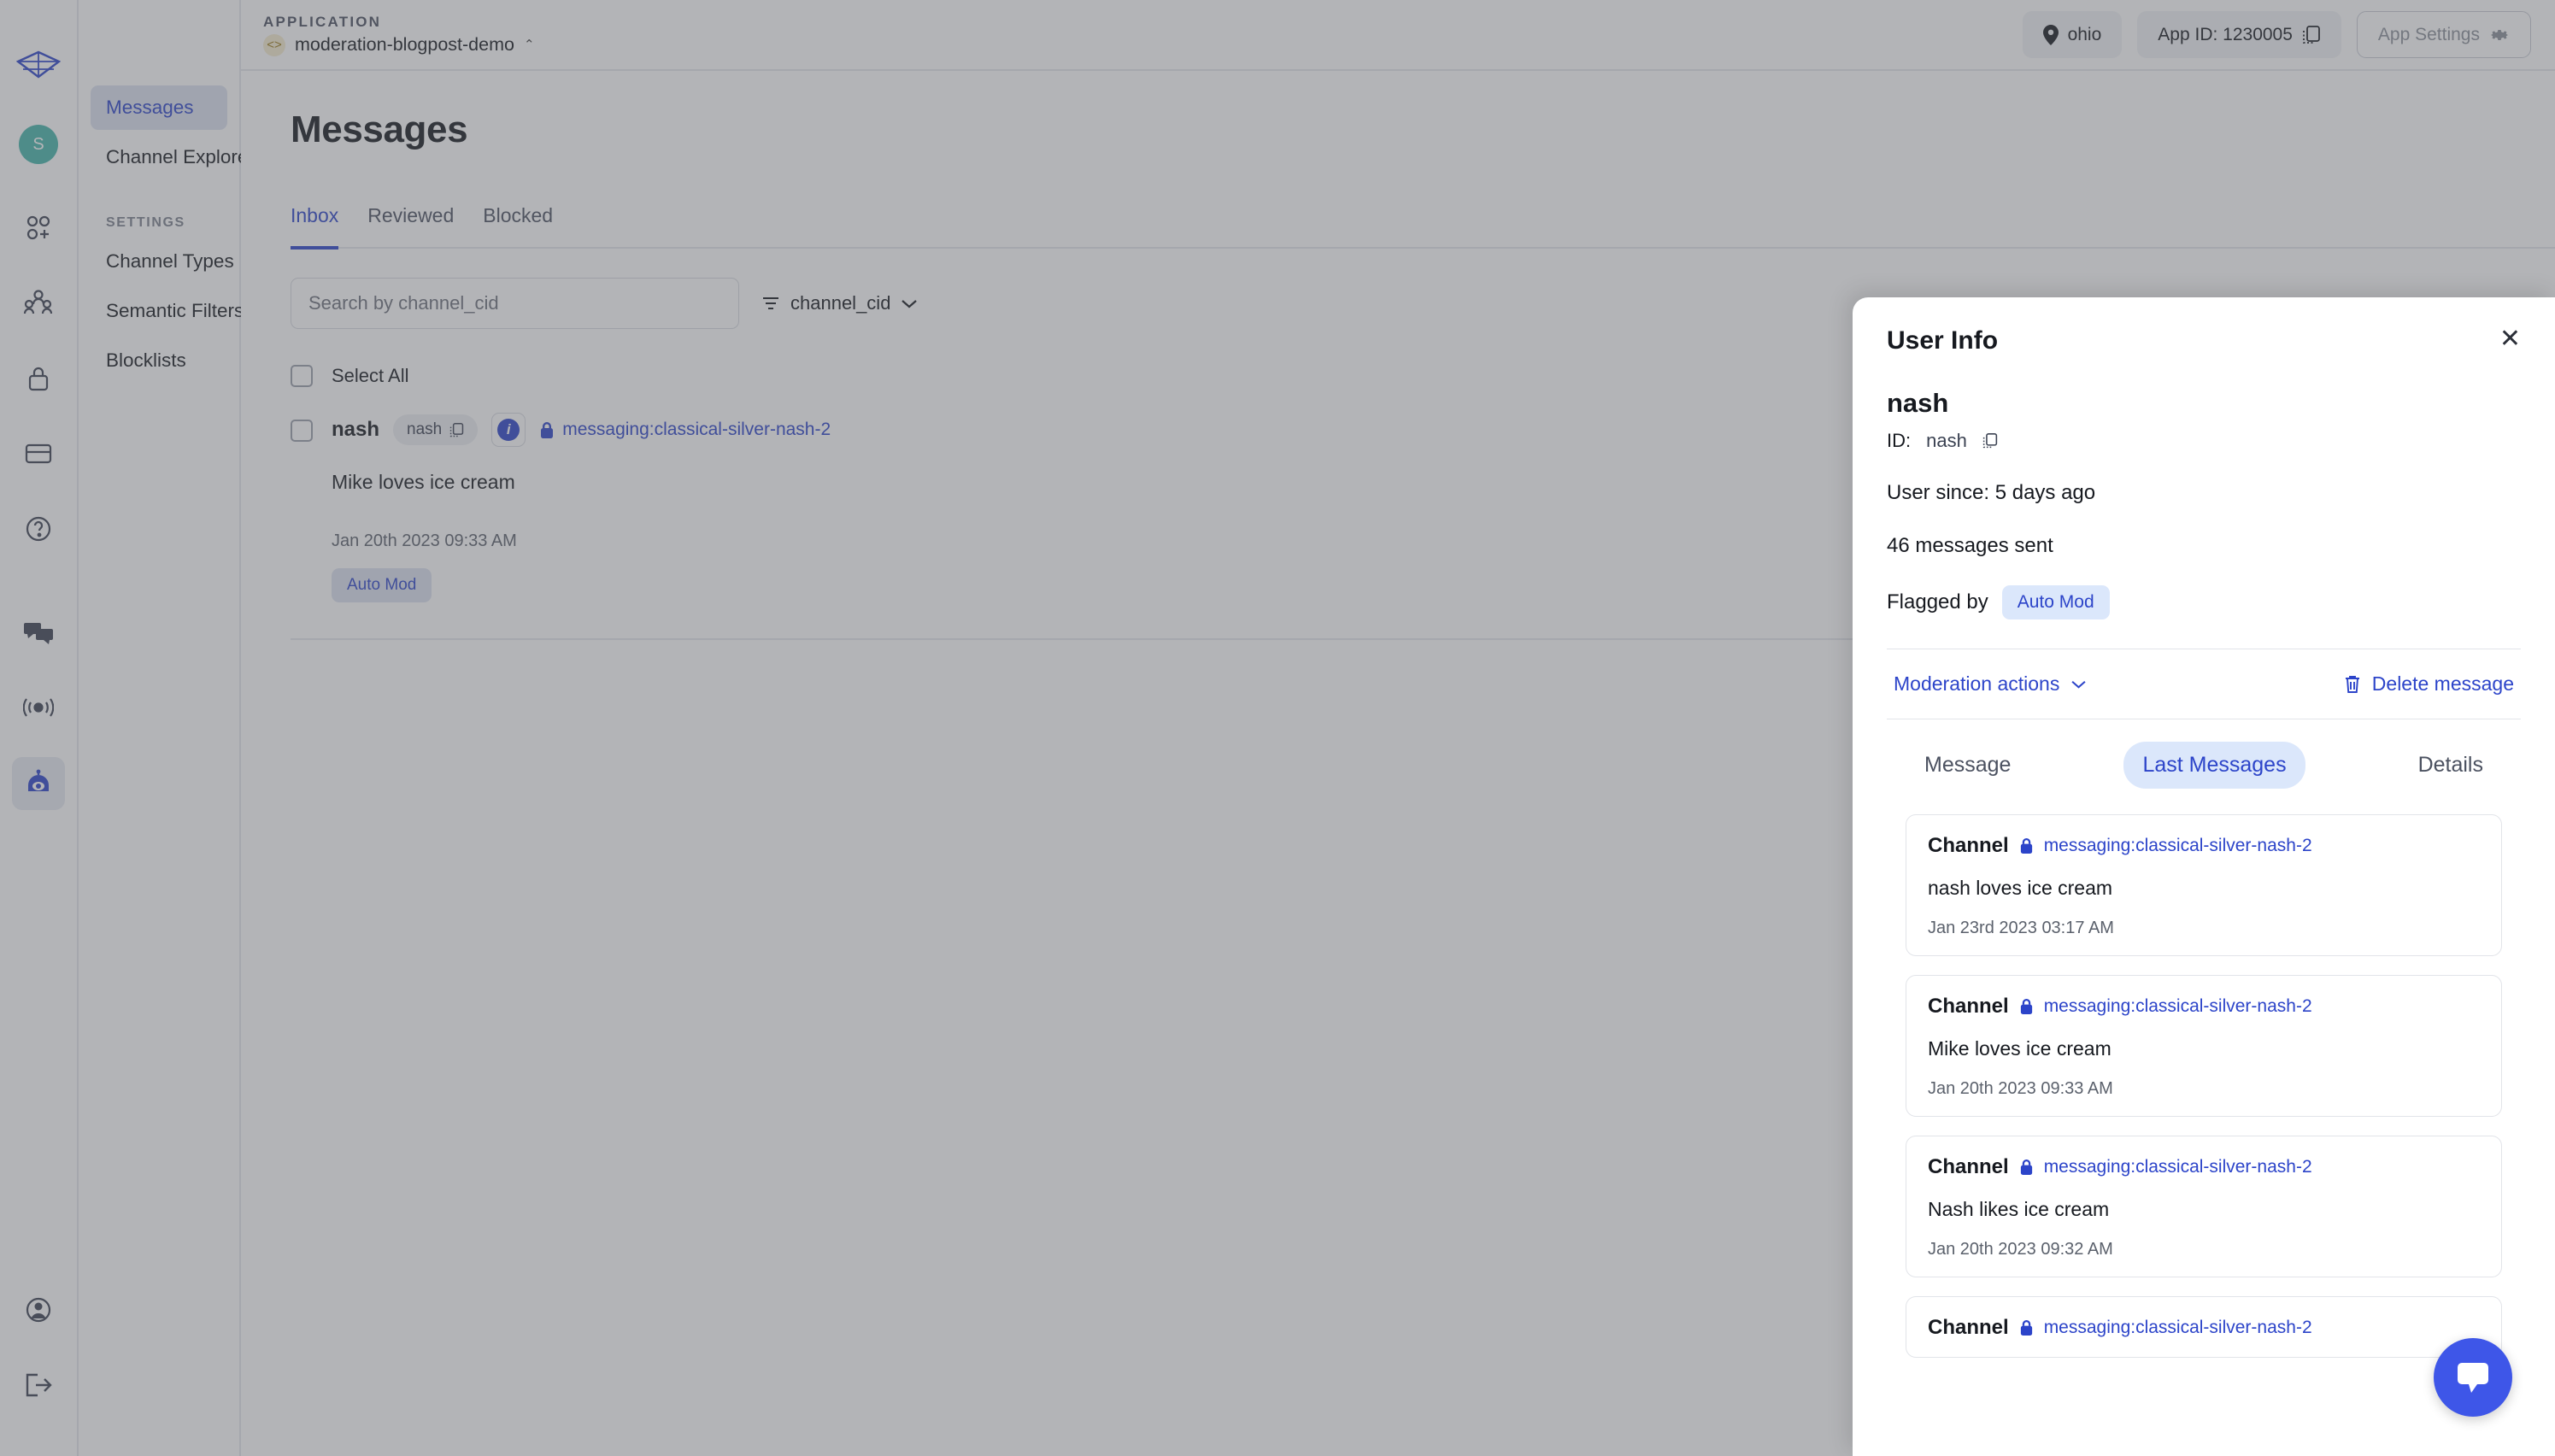 The width and height of the screenshot is (2555, 1456). Describe the element at coordinates (2214, 765) in the screenshot. I see `tab-last-messages: Last Messages` at that location.